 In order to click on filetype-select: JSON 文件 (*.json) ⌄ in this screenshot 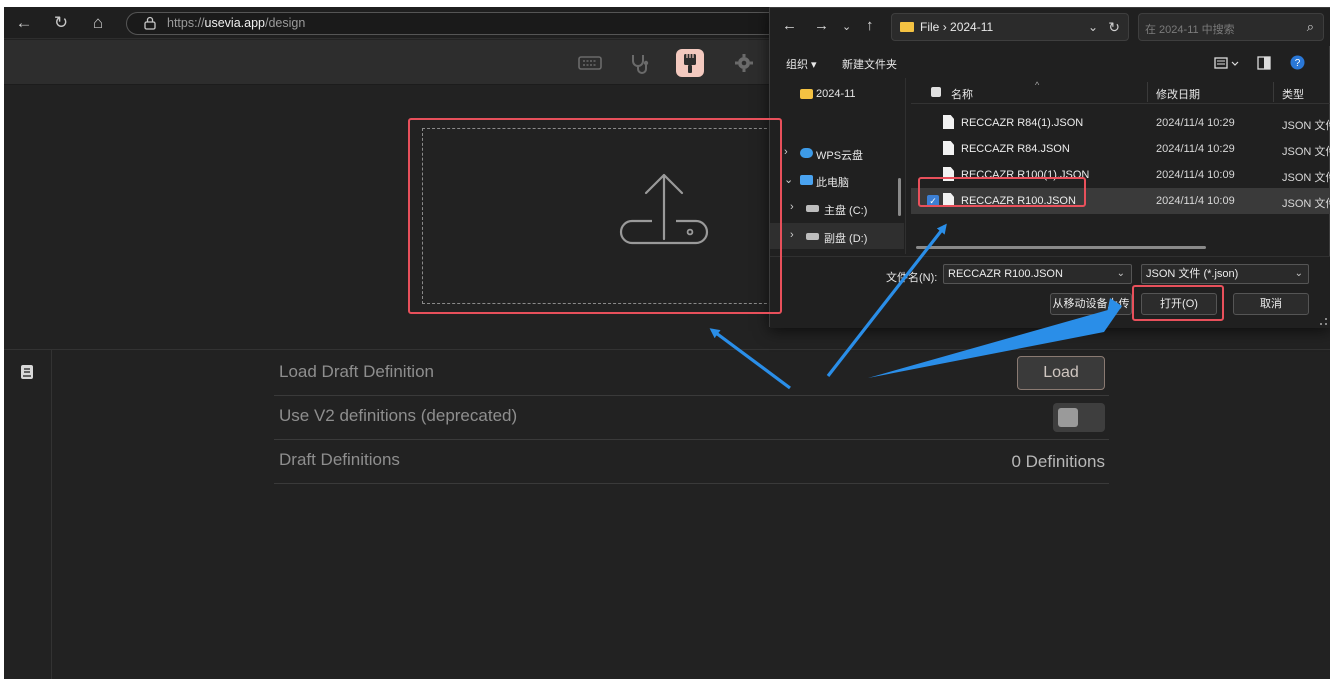, I will do `click(1225, 274)`.